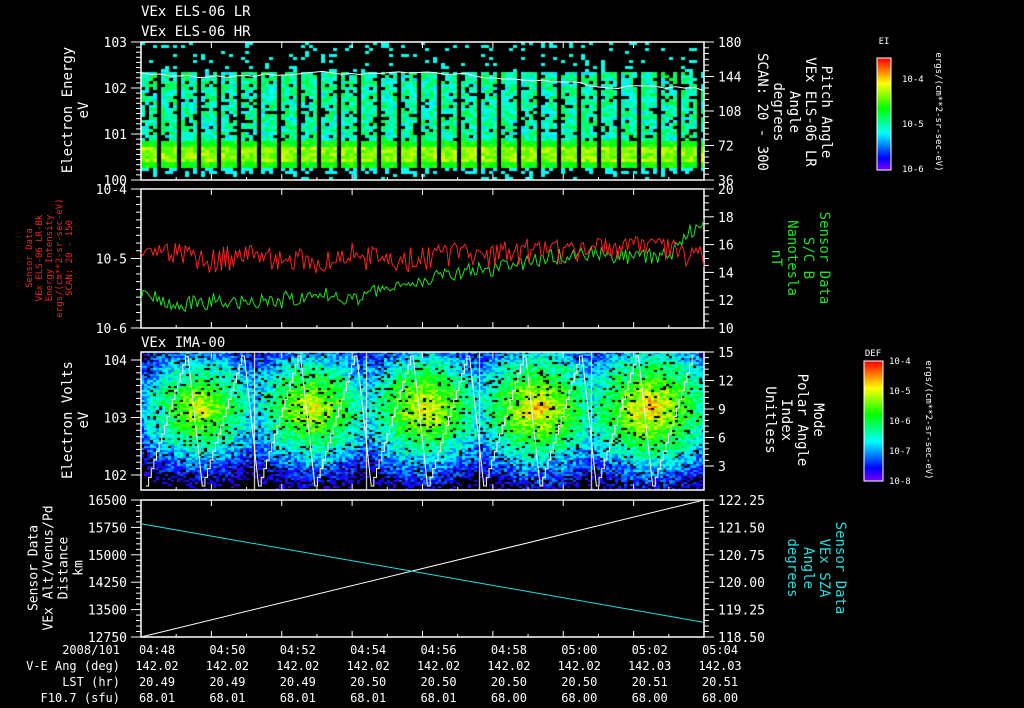 The width and height of the screenshot is (1024, 708). I want to click on y-tick-label: 10, so click(726, 329).